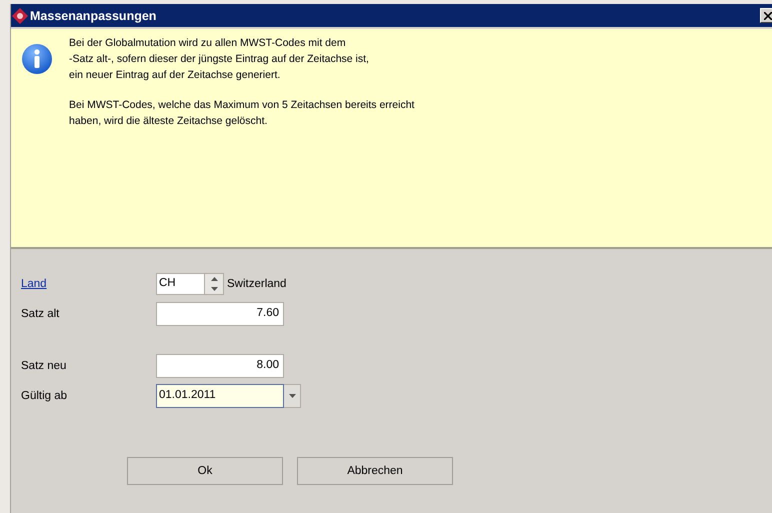 This screenshot has height=513, width=772. What do you see at coordinates (219, 59) in the screenshot?
I see `info-text: Bei der Globalmutation wird zu allen MWST-Codes mit dem -Satz alt-, sofern dieser der jüngste Eintrag auf der Zeitachse ist, ein neuer Eintrag auf der Zeitachse generiert.` at bounding box center [219, 59].